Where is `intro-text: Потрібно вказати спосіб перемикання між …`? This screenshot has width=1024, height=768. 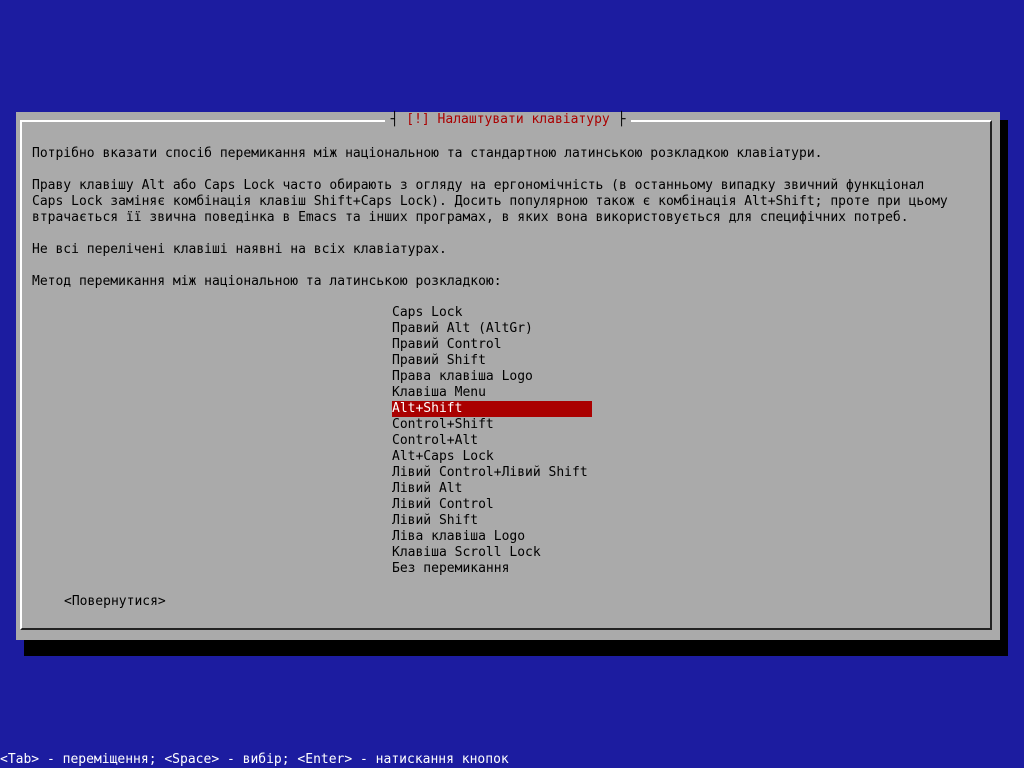 intro-text: Потрібно вказати спосіб перемикання між … is located at coordinates (427, 153).